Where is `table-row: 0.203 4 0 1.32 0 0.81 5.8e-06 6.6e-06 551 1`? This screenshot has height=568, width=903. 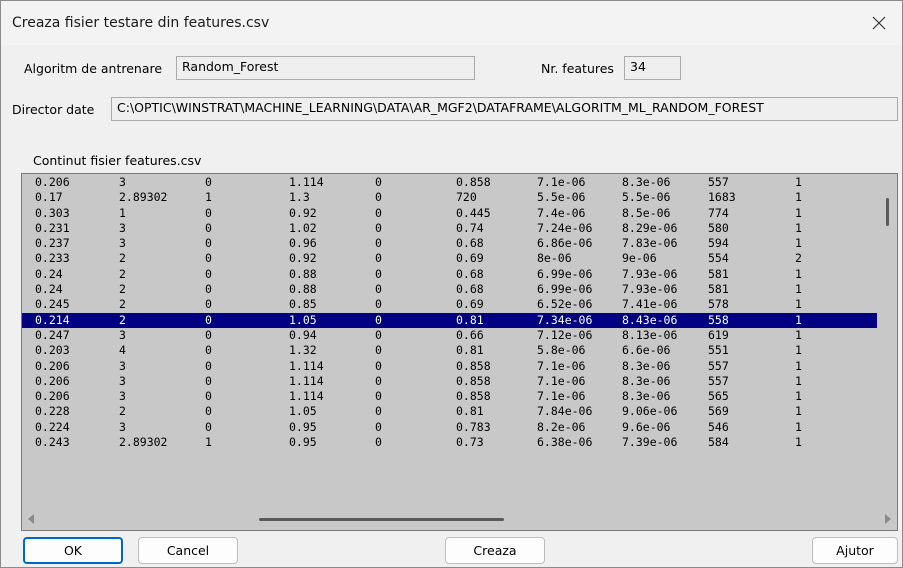
table-row: 0.203 4 0 1.32 0 0.81 5.8e-06 6.6e-06 551 1 is located at coordinates (449, 350).